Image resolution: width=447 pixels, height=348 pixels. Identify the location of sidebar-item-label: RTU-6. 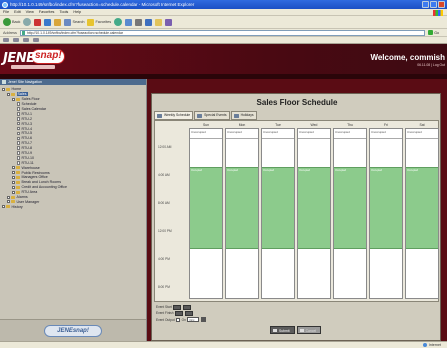
(27, 138).